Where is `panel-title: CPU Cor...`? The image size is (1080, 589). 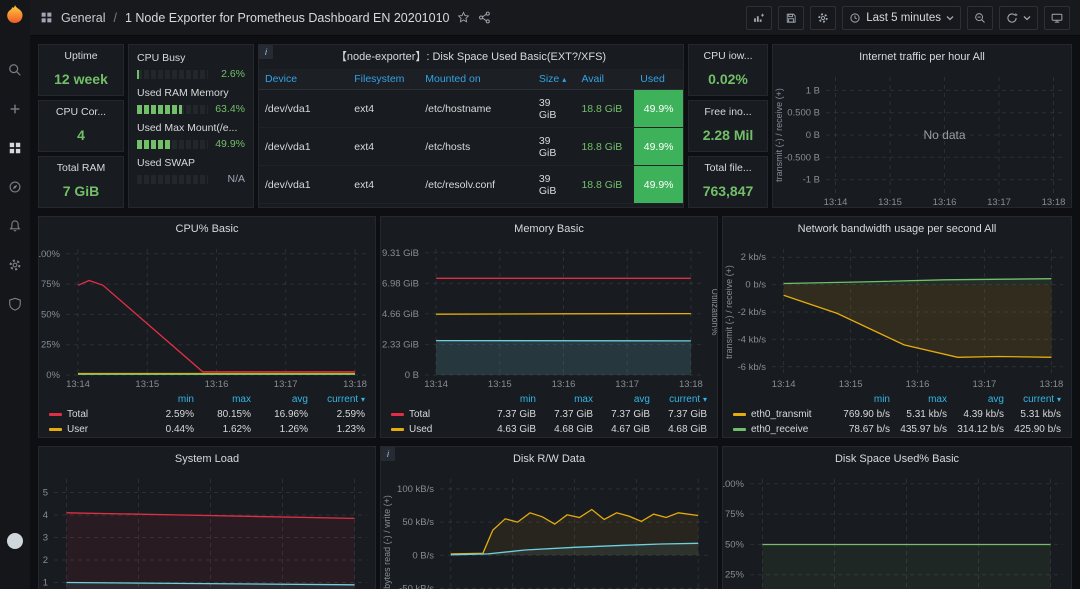
panel-title: CPU Cor... is located at coordinates (81, 112).